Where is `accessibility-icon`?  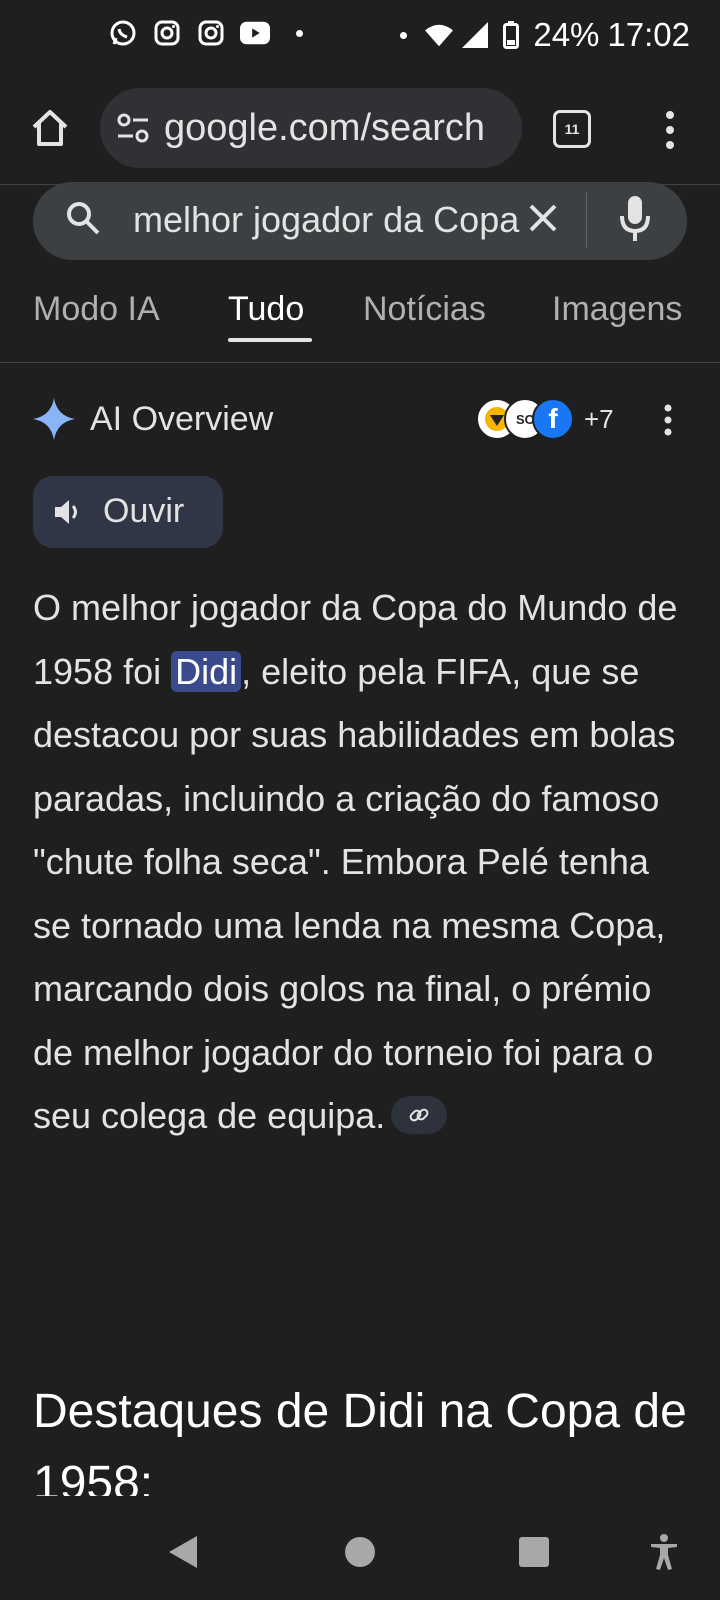 accessibility-icon is located at coordinates (664, 1552).